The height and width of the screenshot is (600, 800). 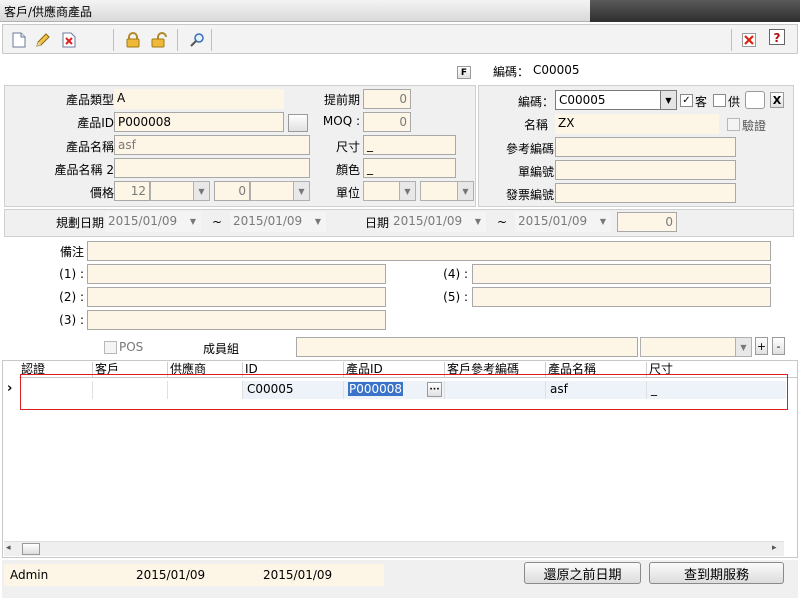 What do you see at coordinates (755, 100) in the screenshot?
I see `partner-extra-button` at bounding box center [755, 100].